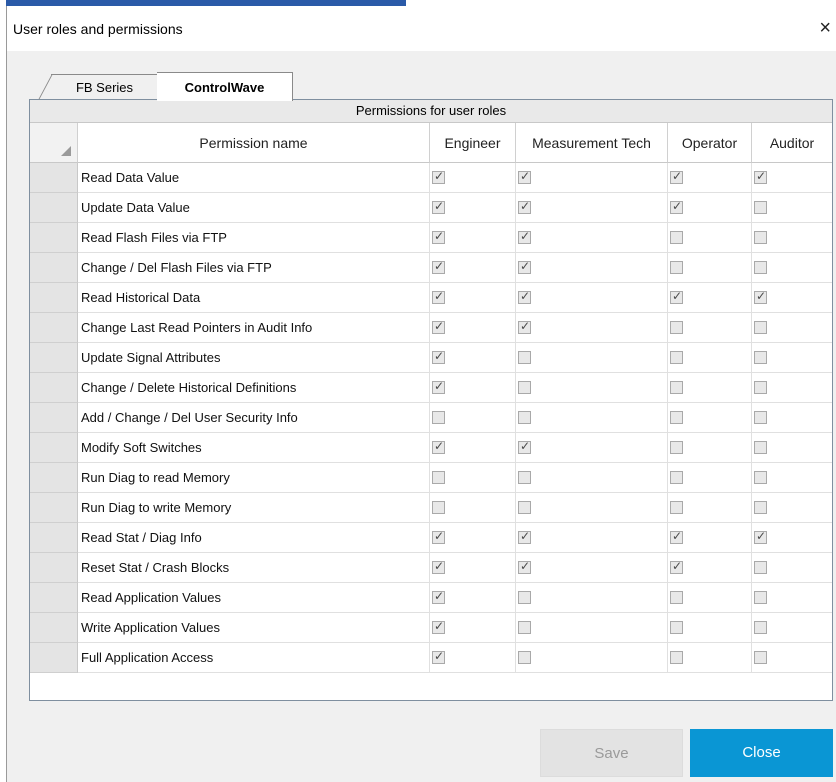  What do you see at coordinates (254, 143) in the screenshot?
I see `column-header-permission-name: Permission name` at bounding box center [254, 143].